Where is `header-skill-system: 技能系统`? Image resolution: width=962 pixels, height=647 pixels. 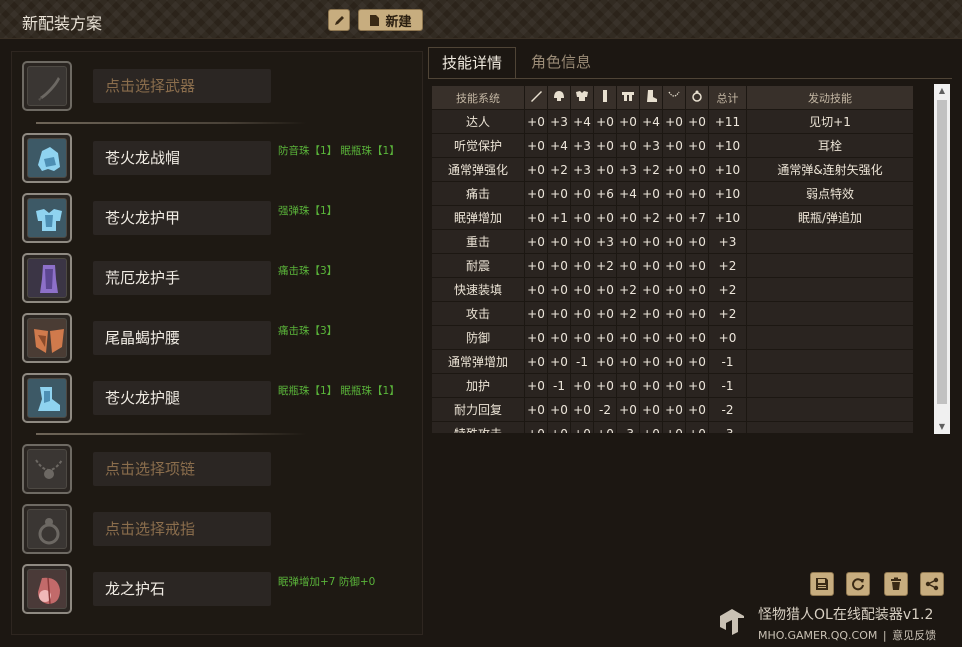 header-skill-system: 技能系统 is located at coordinates (478, 97).